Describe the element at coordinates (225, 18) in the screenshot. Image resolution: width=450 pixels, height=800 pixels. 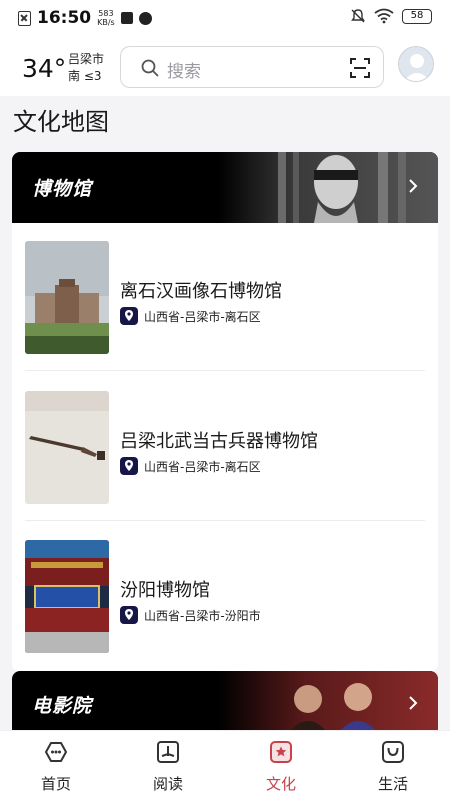
I see `status-bar: 16:50 583 KB/s 58` at that location.